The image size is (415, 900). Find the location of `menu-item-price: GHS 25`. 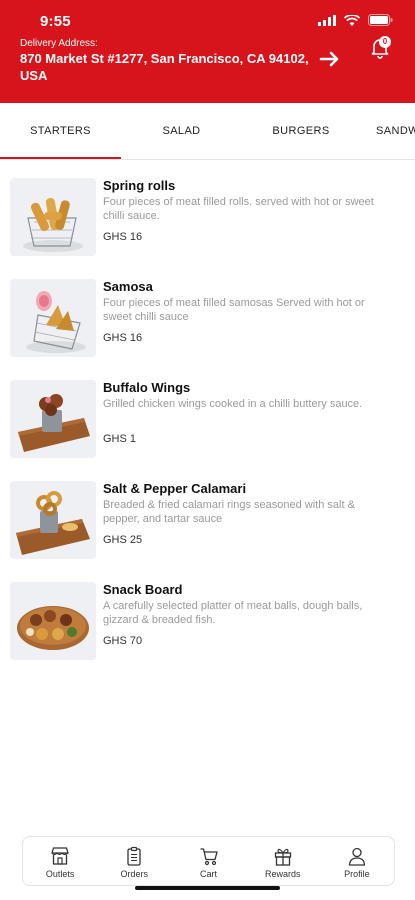

menu-item-price: GHS 25 is located at coordinates (123, 540).